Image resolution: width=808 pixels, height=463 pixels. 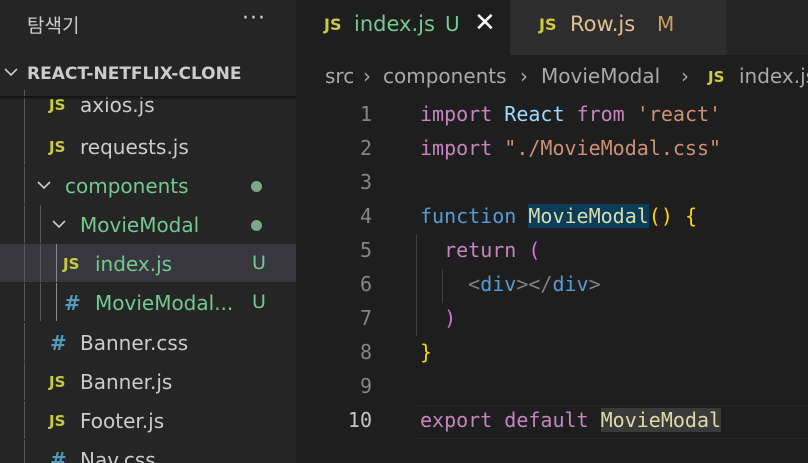 I want to click on tree-item-index-js: JS index.js U, so click(x=148, y=263).